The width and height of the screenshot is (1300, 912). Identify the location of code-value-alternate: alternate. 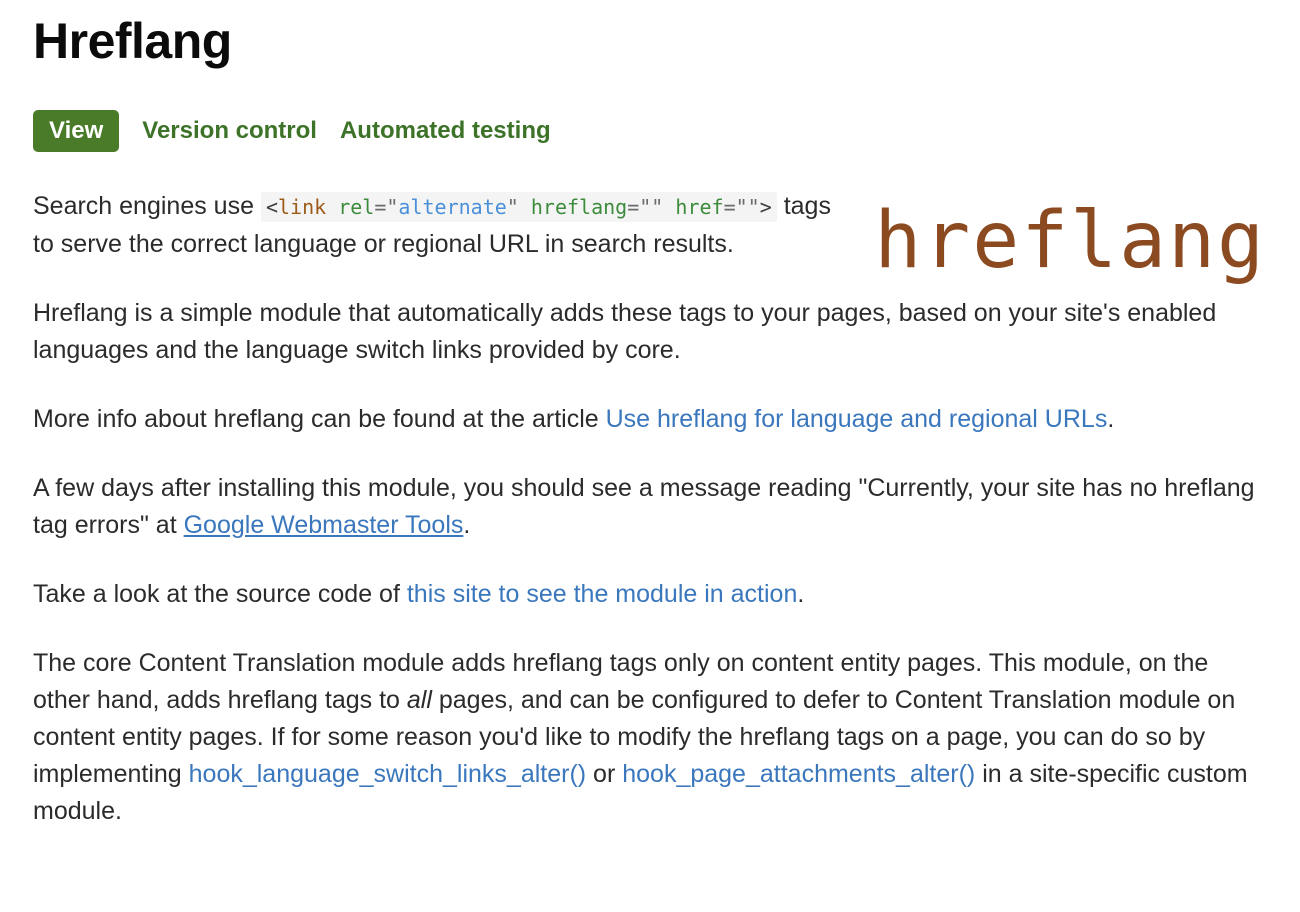
(452, 207).